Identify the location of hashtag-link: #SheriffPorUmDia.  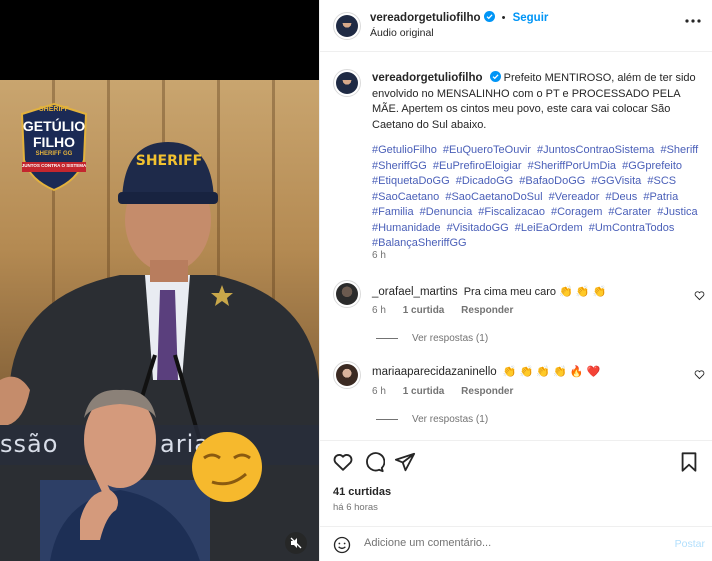
(572, 166).